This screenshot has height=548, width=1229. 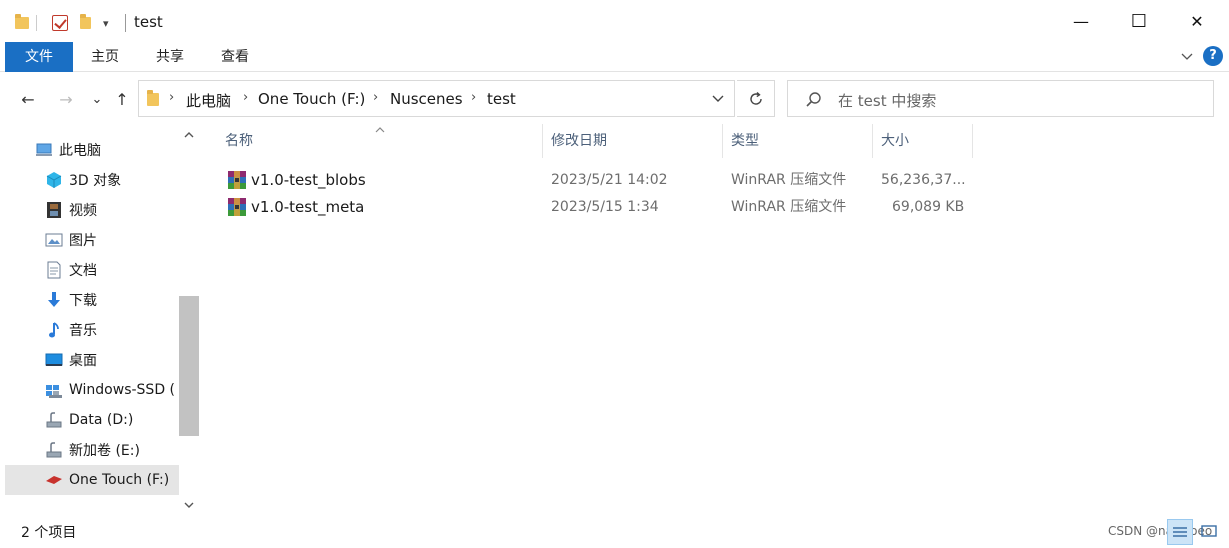 What do you see at coordinates (39, 57) in the screenshot?
I see `tab-file: 文件` at bounding box center [39, 57].